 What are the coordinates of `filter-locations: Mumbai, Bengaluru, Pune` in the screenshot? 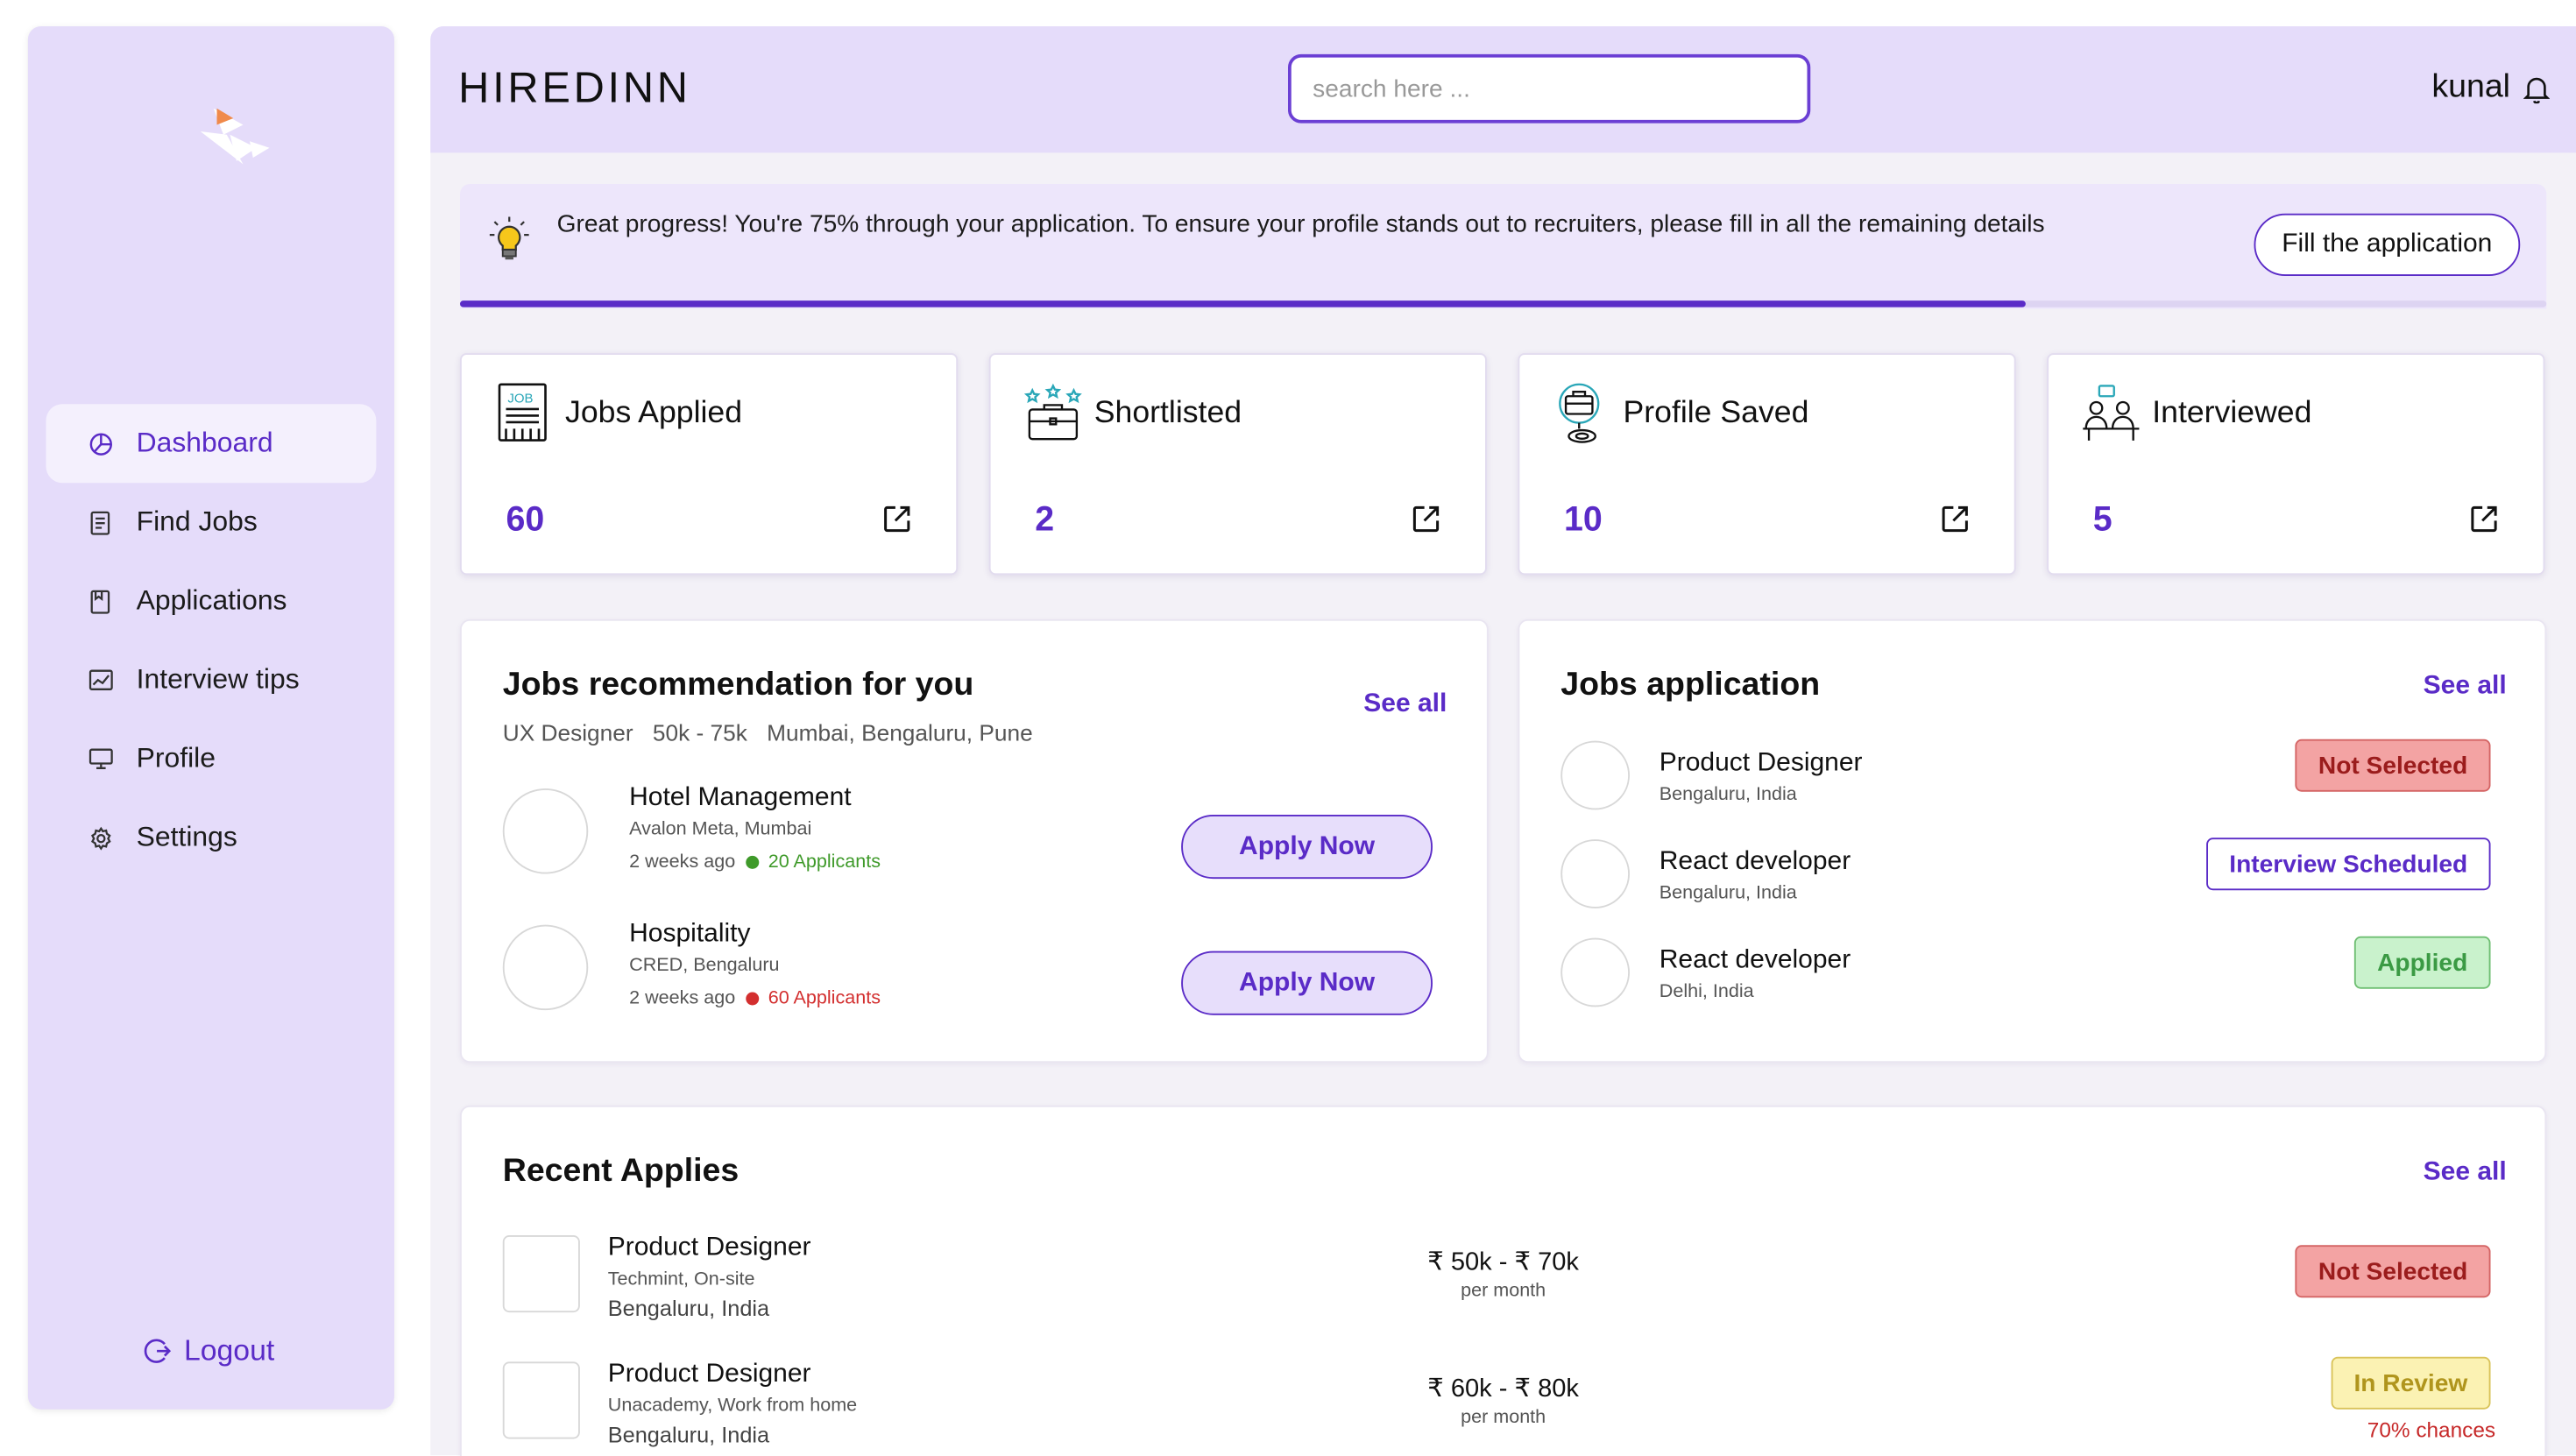 It's located at (900, 732).